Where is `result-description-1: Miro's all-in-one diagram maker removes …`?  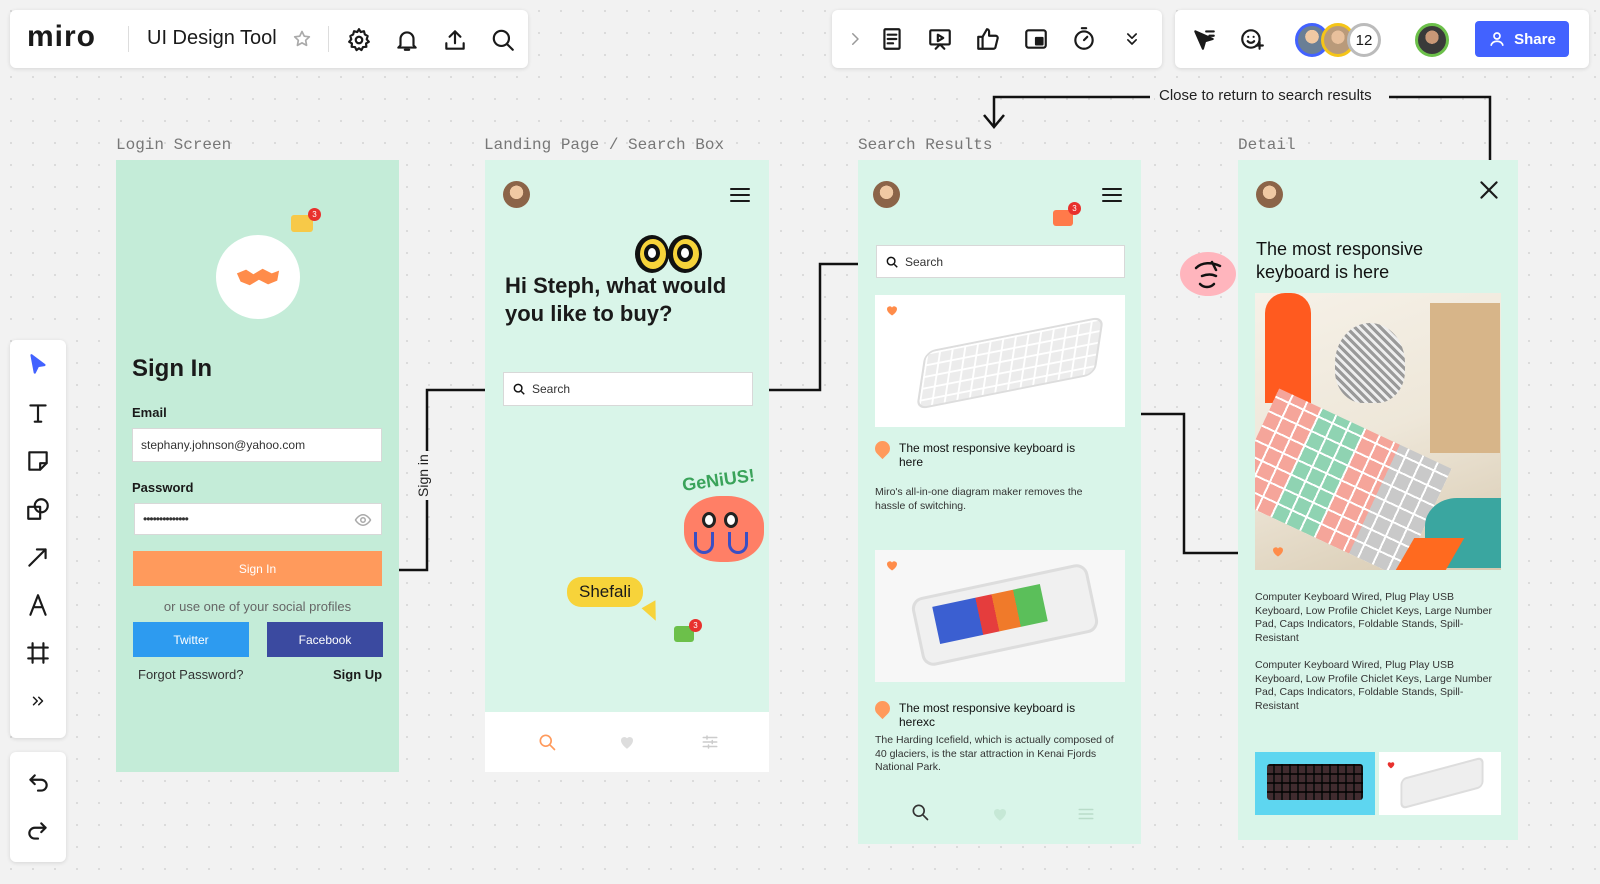 result-description-1: Miro's all-in-one diagram maker removes … is located at coordinates (979, 499).